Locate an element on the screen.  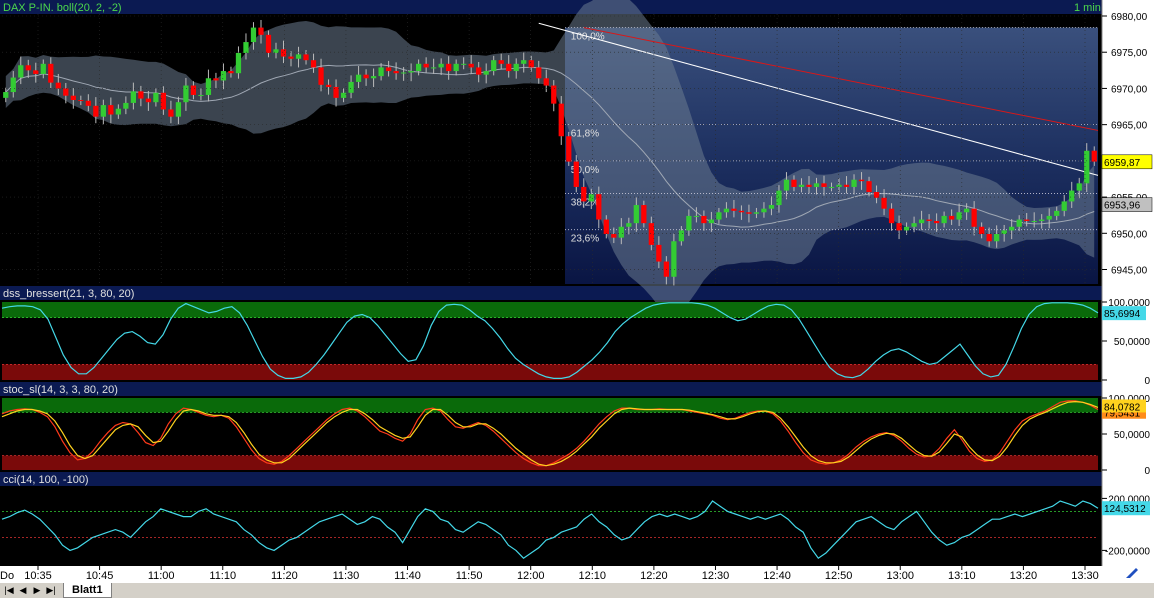
time-tick-label: 12:40 is located at coordinates (777, 576).